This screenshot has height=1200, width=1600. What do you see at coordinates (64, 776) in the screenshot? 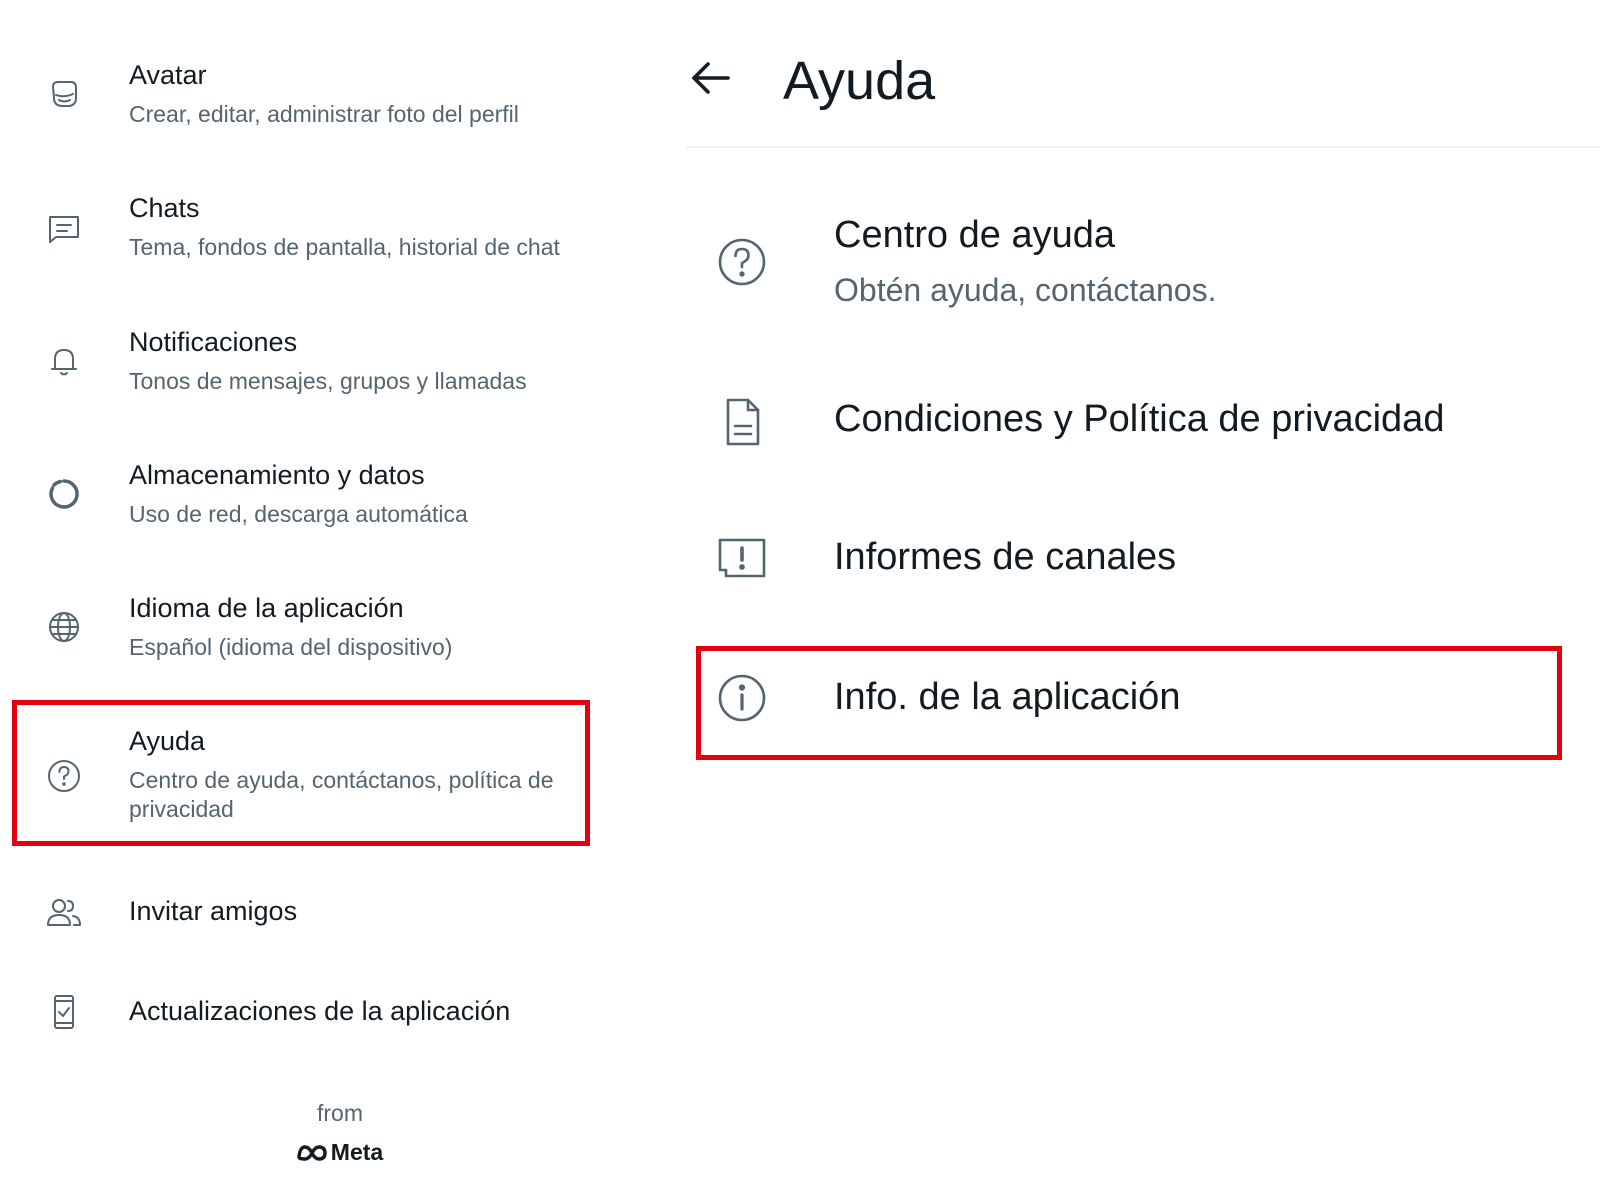
I see `help-icon` at bounding box center [64, 776].